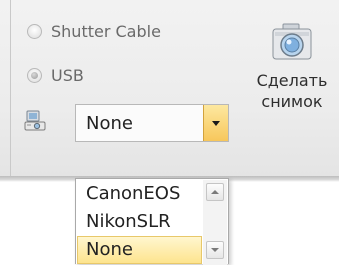  I want to click on radio-usb-label: USB, so click(67, 75).